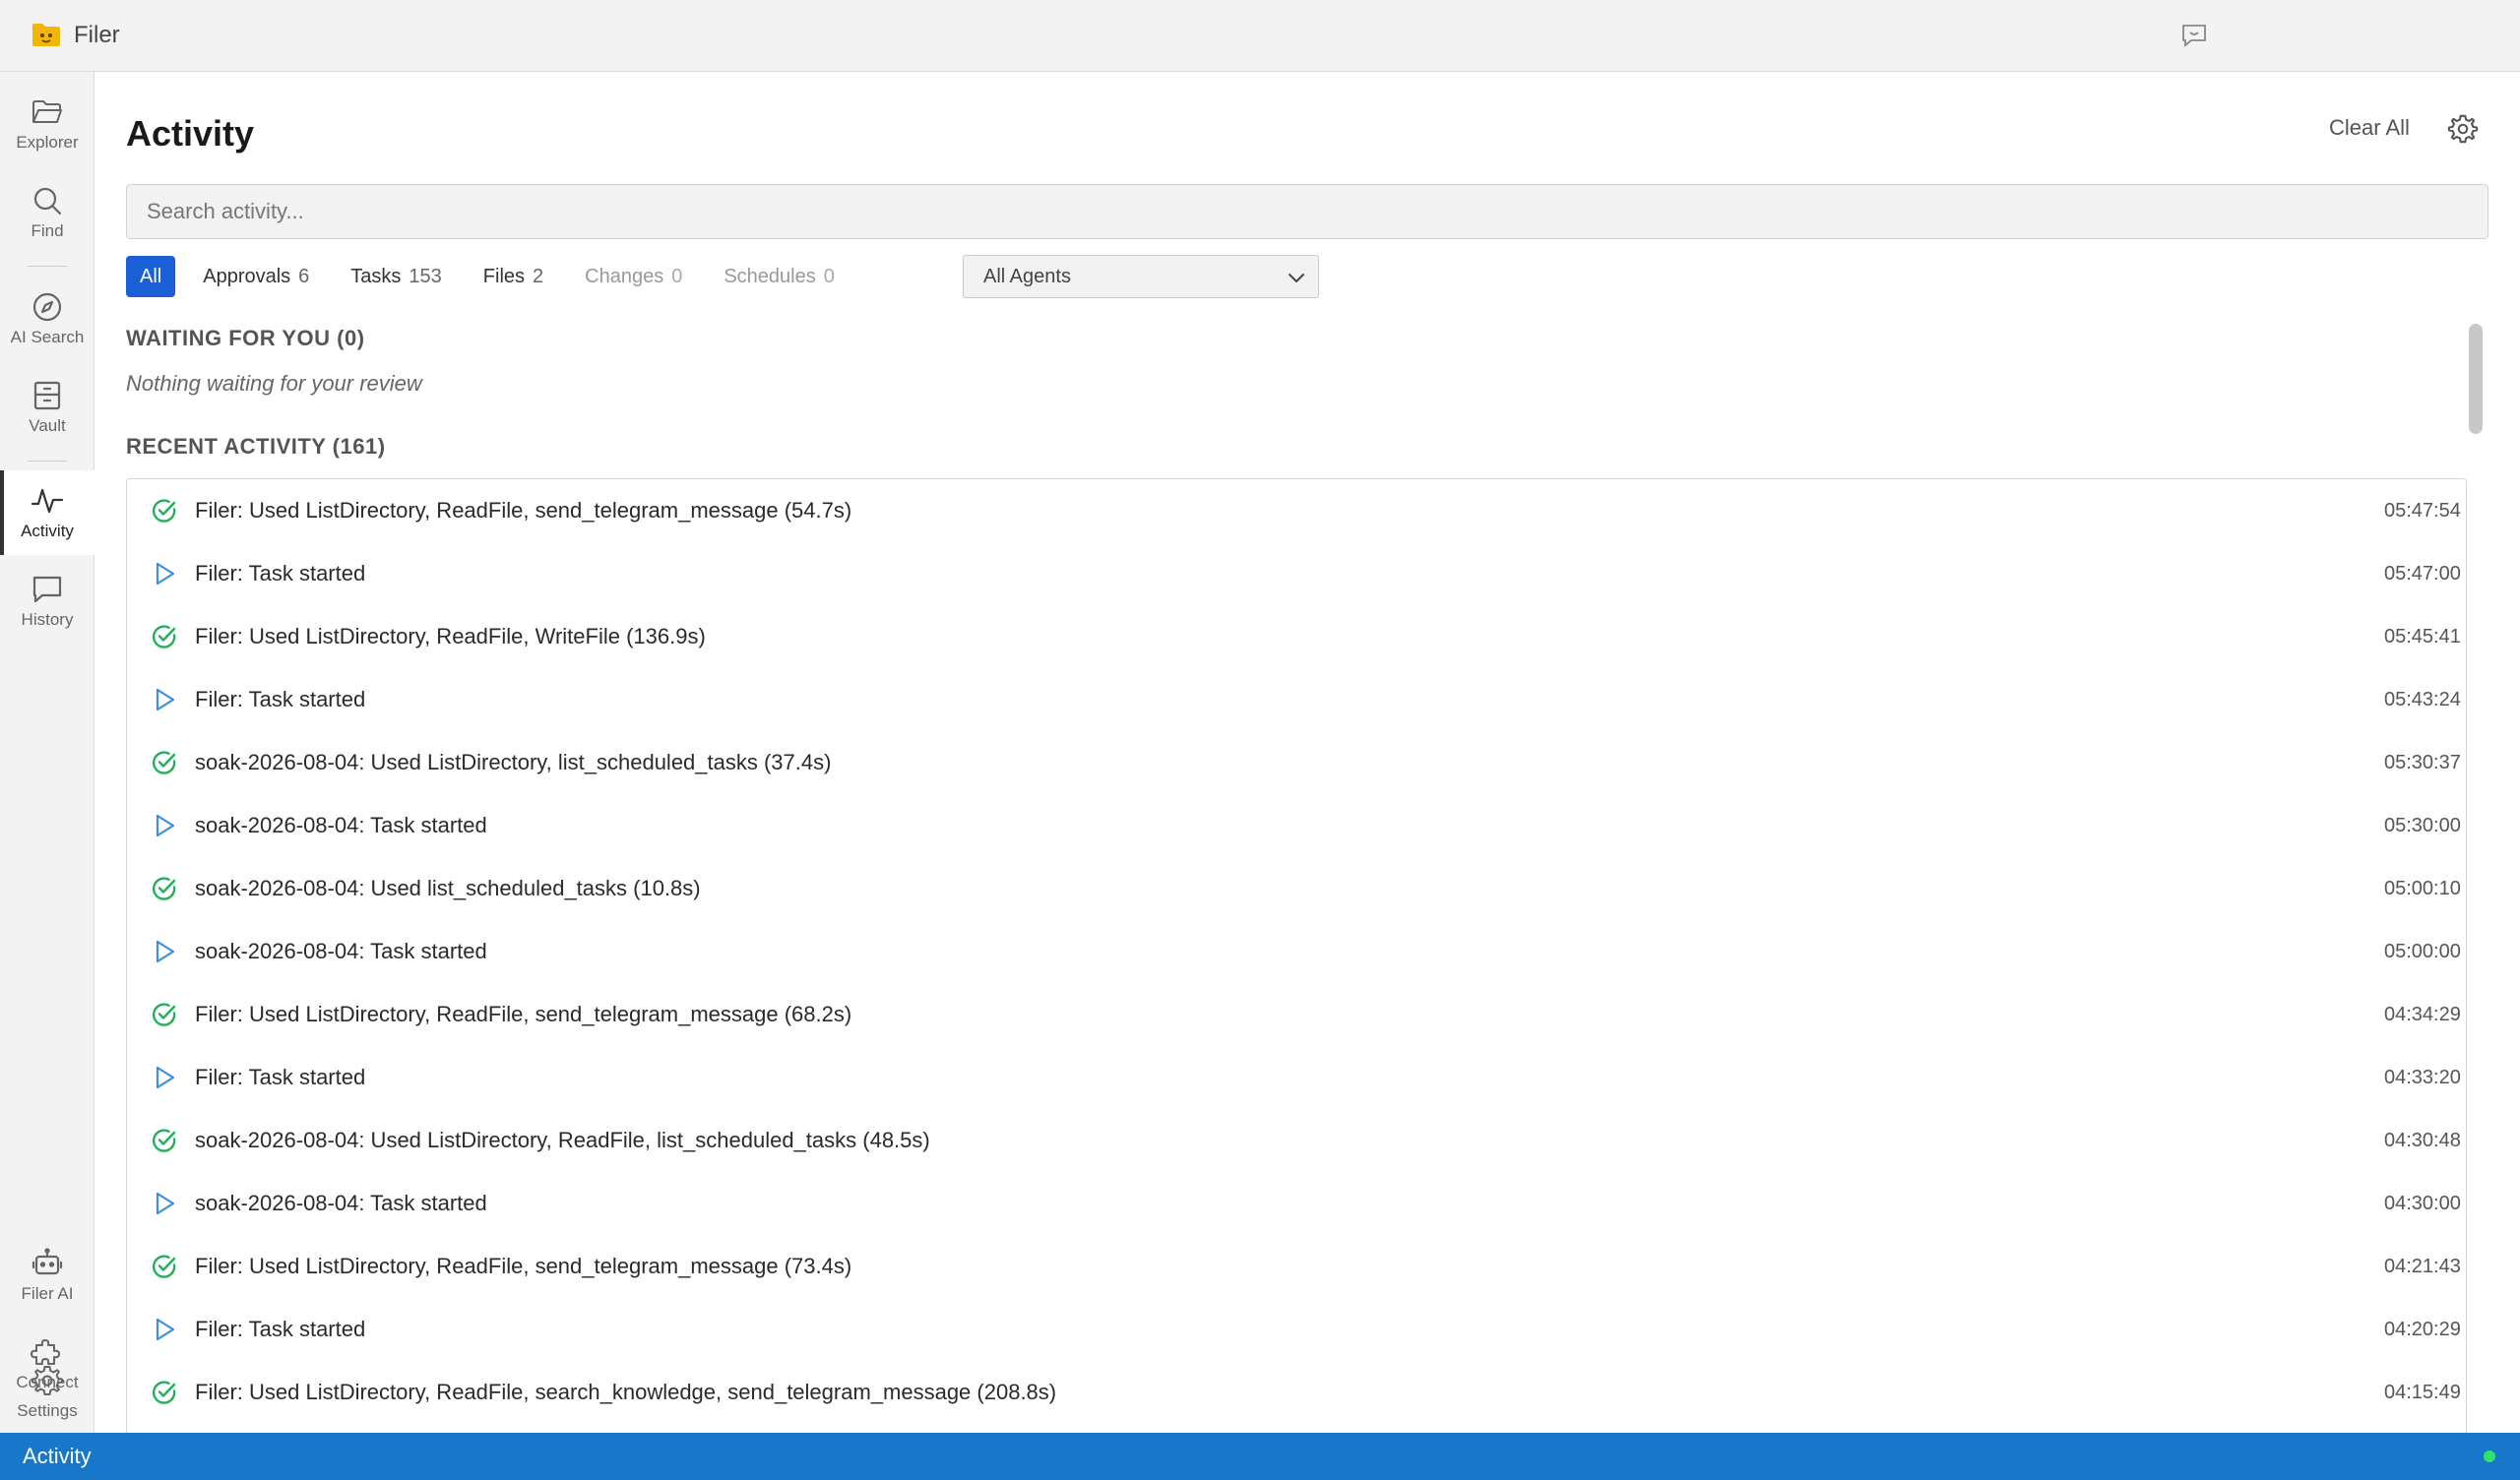 This screenshot has width=2520, height=1480. What do you see at coordinates (1296, 574) in the screenshot?
I see `activity-row: Filer: Task started 05:47:00 PM` at bounding box center [1296, 574].